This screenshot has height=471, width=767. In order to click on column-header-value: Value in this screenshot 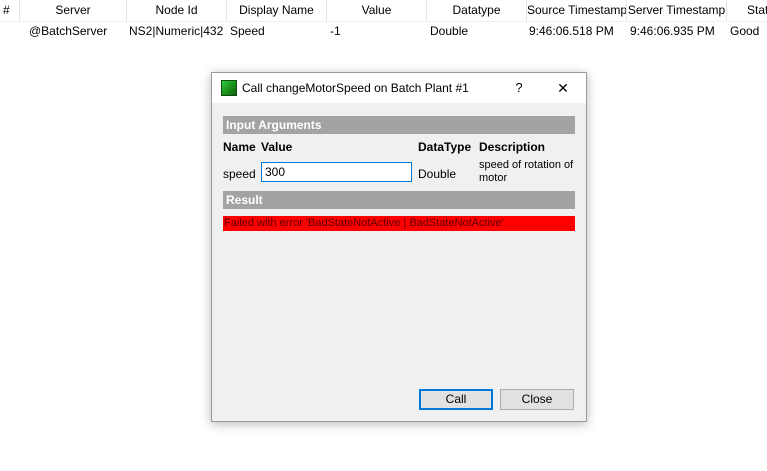, I will do `click(377, 10)`.